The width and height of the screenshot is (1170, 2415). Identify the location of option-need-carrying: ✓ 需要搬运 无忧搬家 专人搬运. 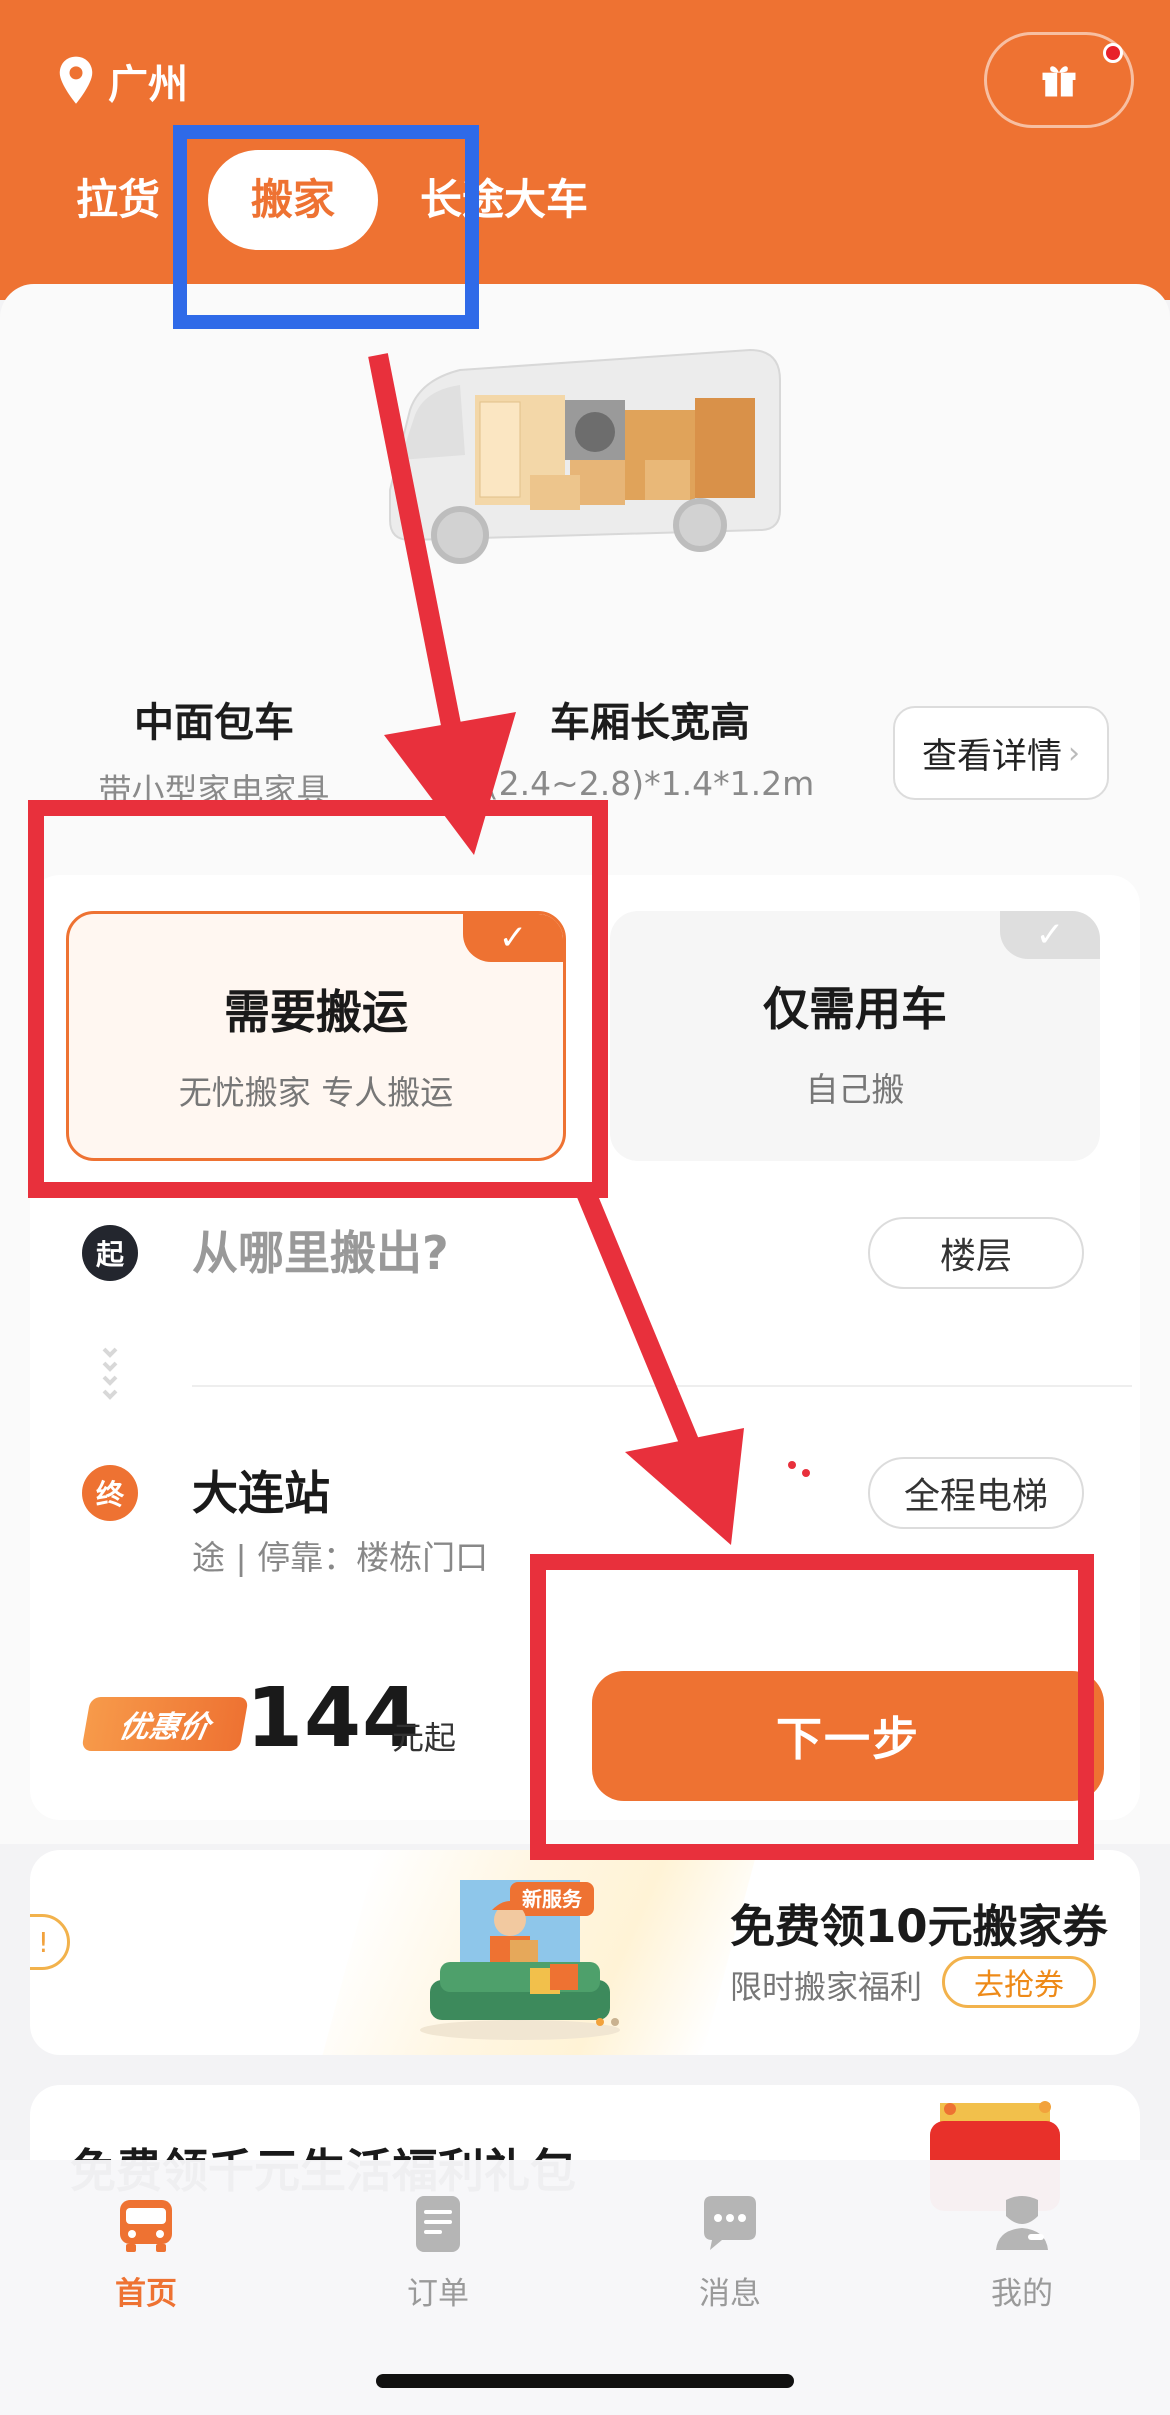
(316, 1036).